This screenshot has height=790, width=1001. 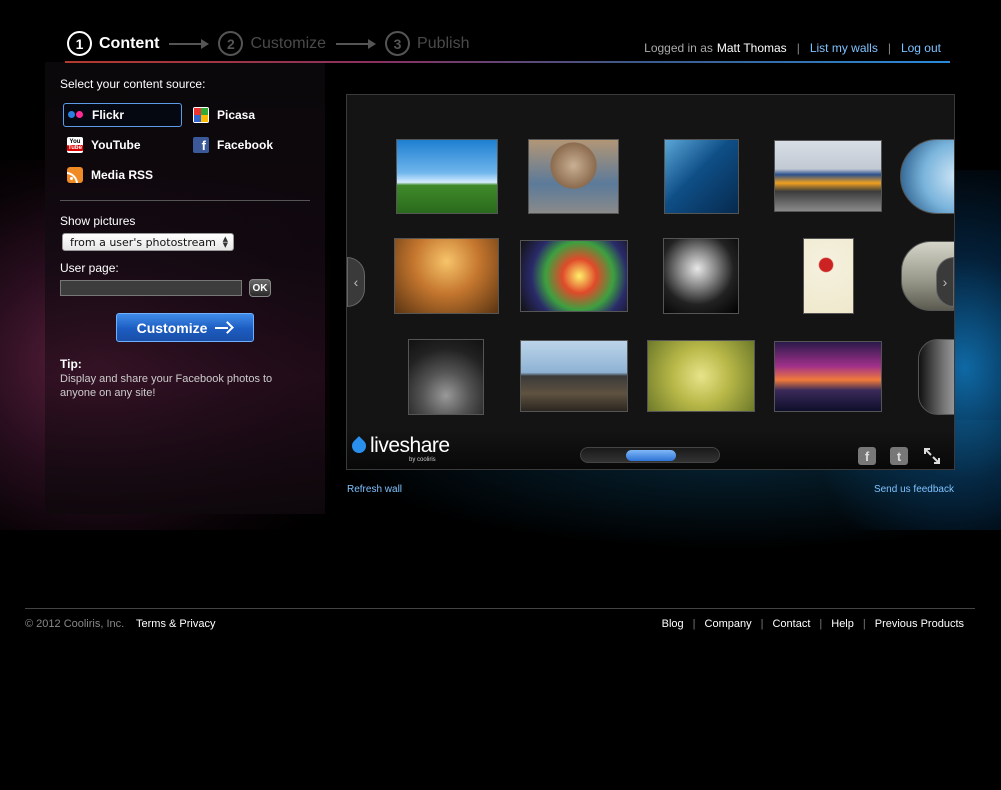 What do you see at coordinates (398, 43) in the screenshot?
I see `step-number: 3` at bounding box center [398, 43].